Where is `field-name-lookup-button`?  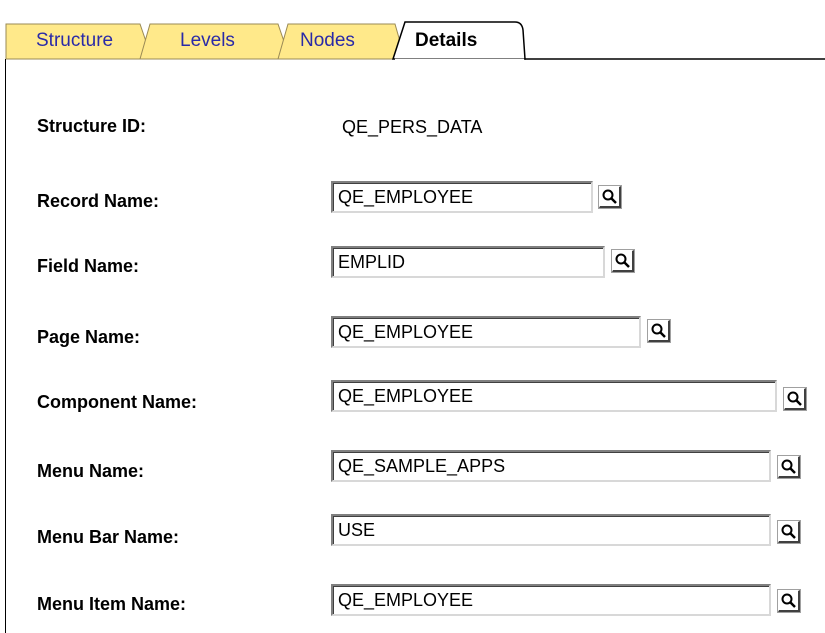
field-name-lookup-button is located at coordinates (623, 261).